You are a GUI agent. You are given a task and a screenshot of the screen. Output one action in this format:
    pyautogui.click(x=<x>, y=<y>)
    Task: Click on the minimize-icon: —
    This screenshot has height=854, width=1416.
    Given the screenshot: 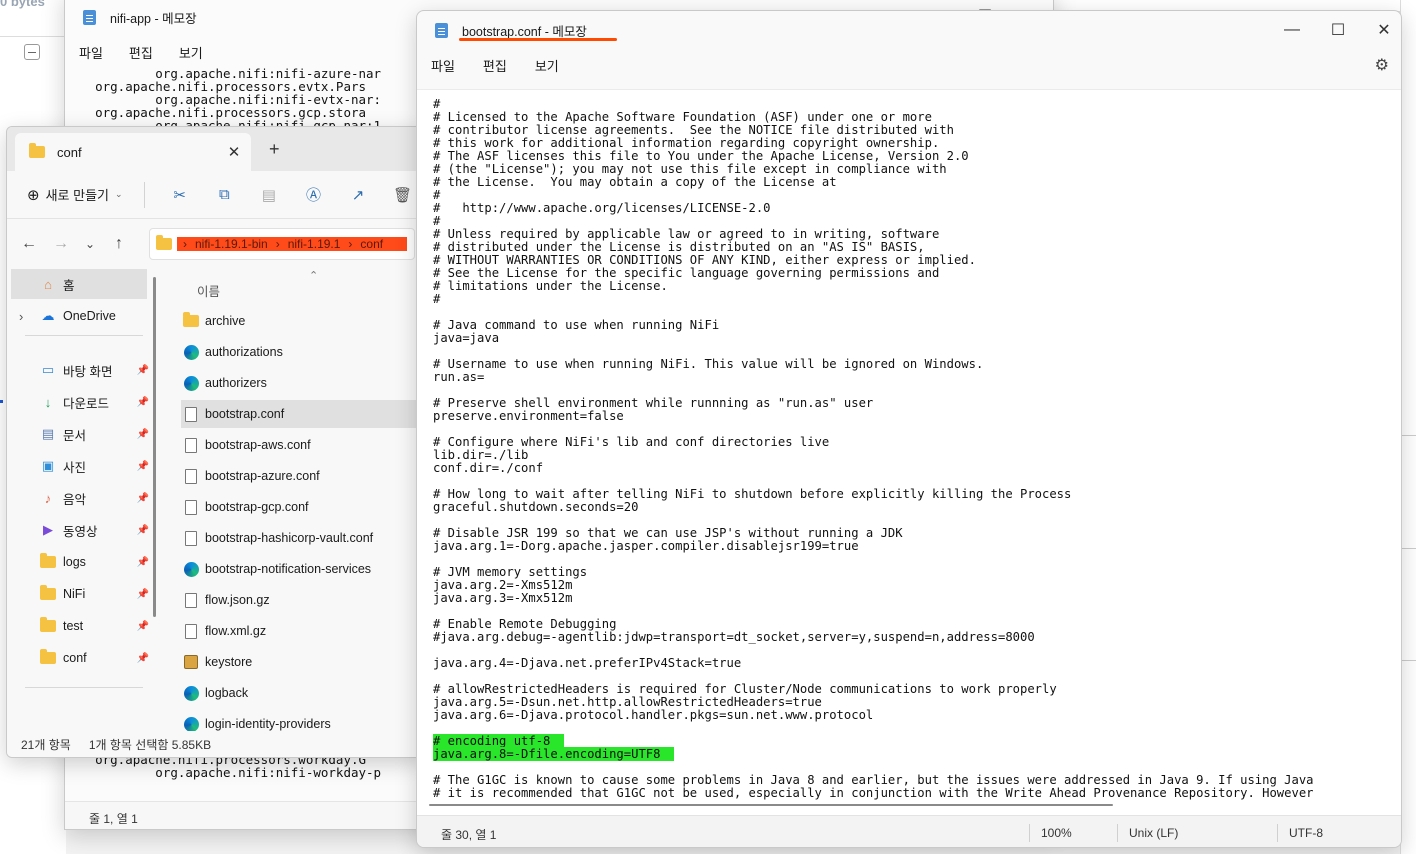 What is the action you would take?
    pyautogui.click(x=1292, y=30)
    